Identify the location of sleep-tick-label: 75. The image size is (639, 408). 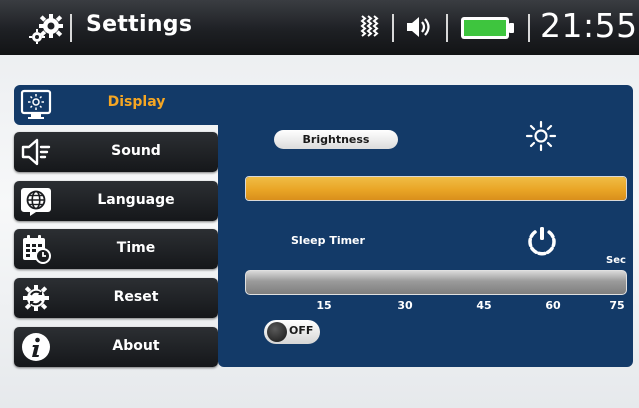
(617, 305).